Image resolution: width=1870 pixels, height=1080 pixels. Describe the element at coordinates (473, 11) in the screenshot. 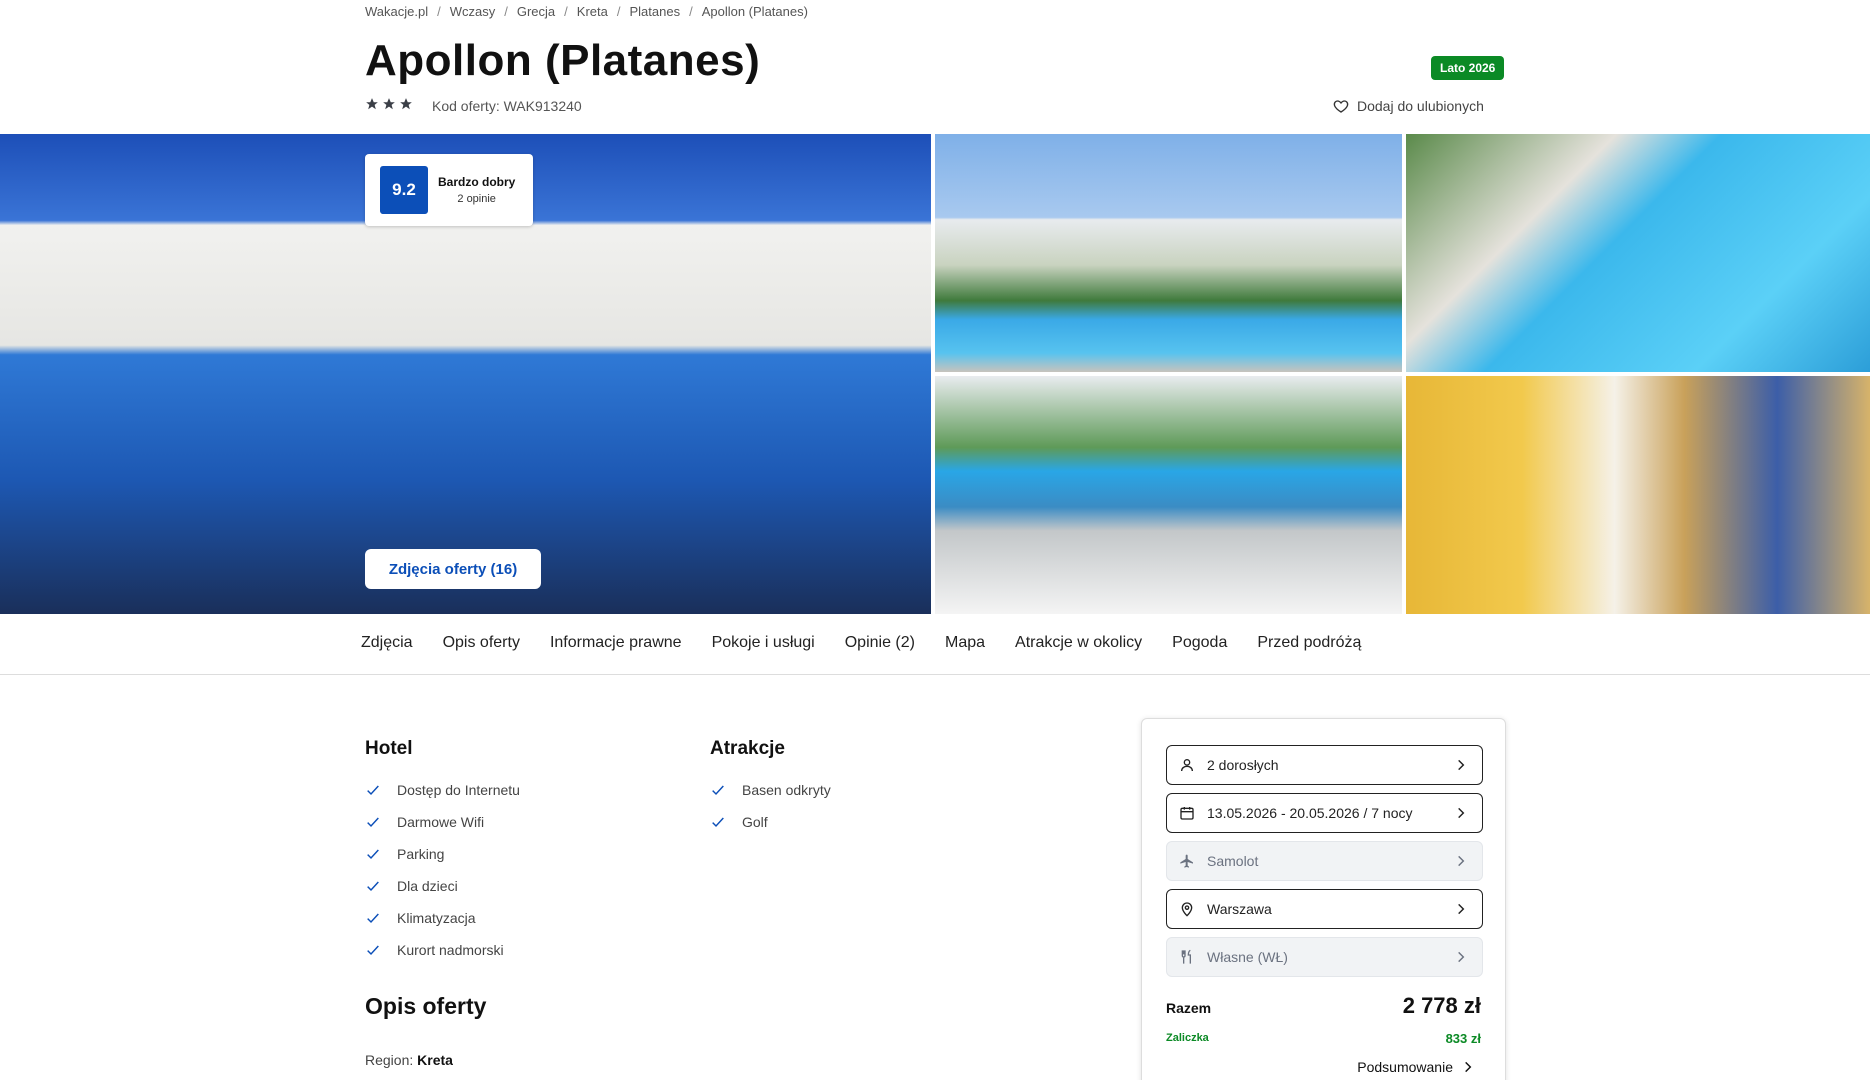

I see `breadcrumb-link-wczasy: Wczasy` at that location.